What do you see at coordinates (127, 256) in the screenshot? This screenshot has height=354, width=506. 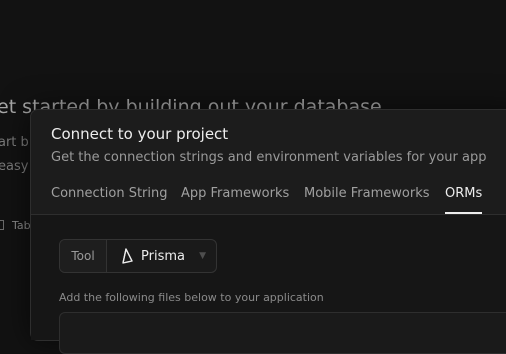 I see `prisma-icon` at bounding box center [127, 256].